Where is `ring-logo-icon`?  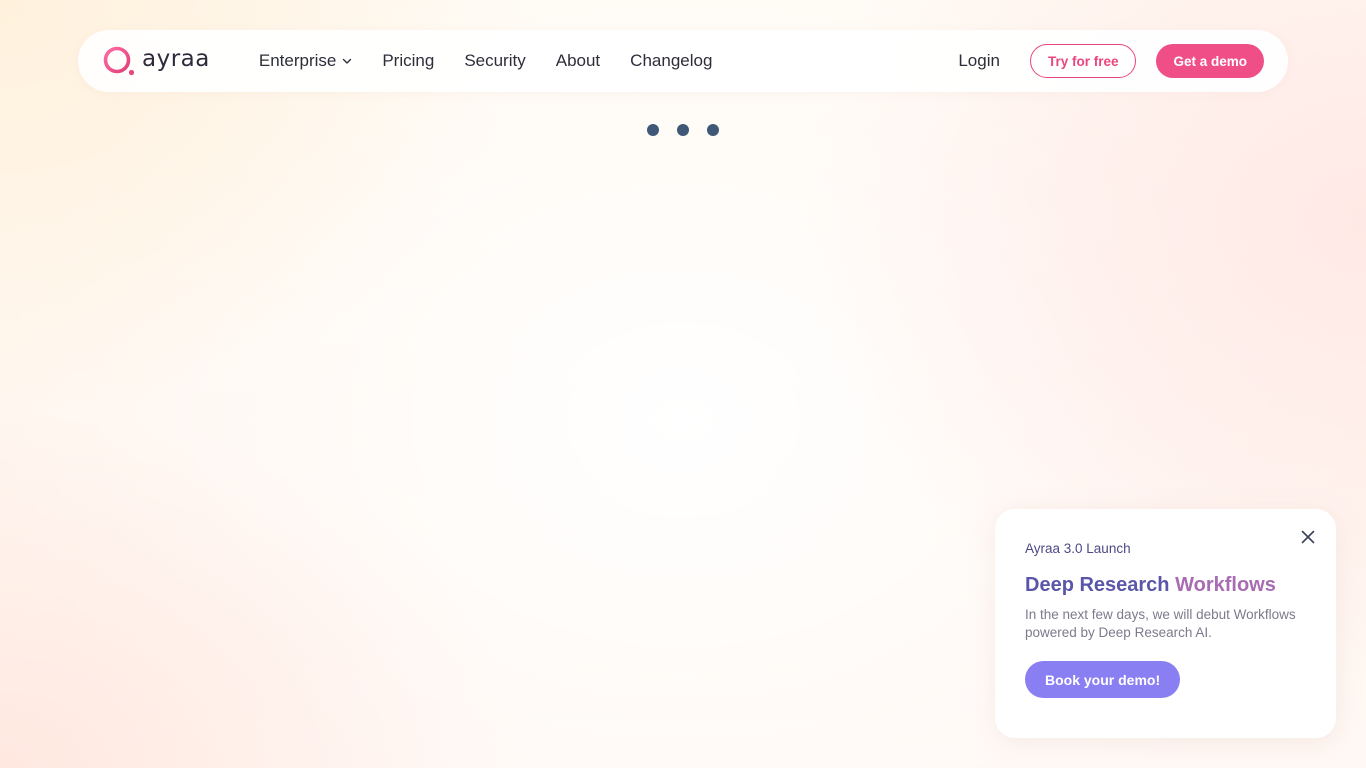 ring-logo-icon is located at coordinates (119, 61).